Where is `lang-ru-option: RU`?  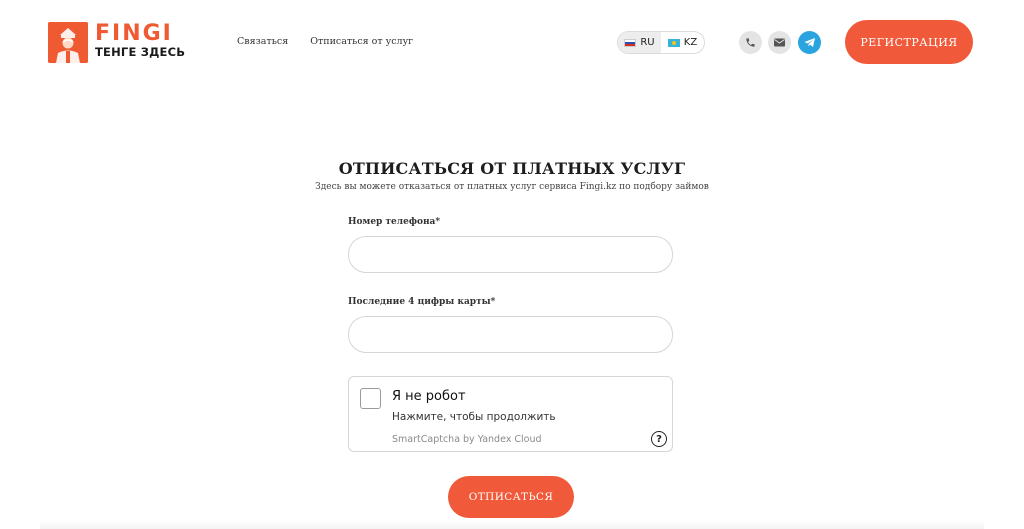 lang-ru-option: RU is located at coordinates (639, 42).